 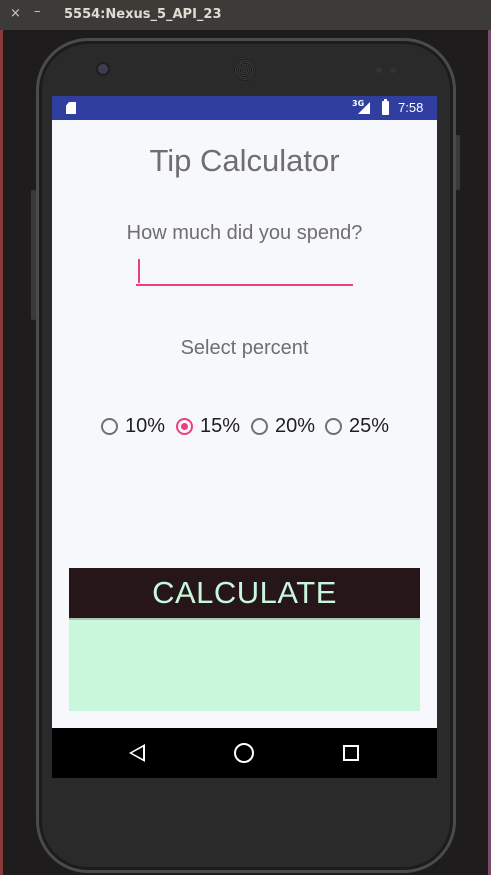 I want to click on radio-option-10: 10%, so click(x=133, y=426).